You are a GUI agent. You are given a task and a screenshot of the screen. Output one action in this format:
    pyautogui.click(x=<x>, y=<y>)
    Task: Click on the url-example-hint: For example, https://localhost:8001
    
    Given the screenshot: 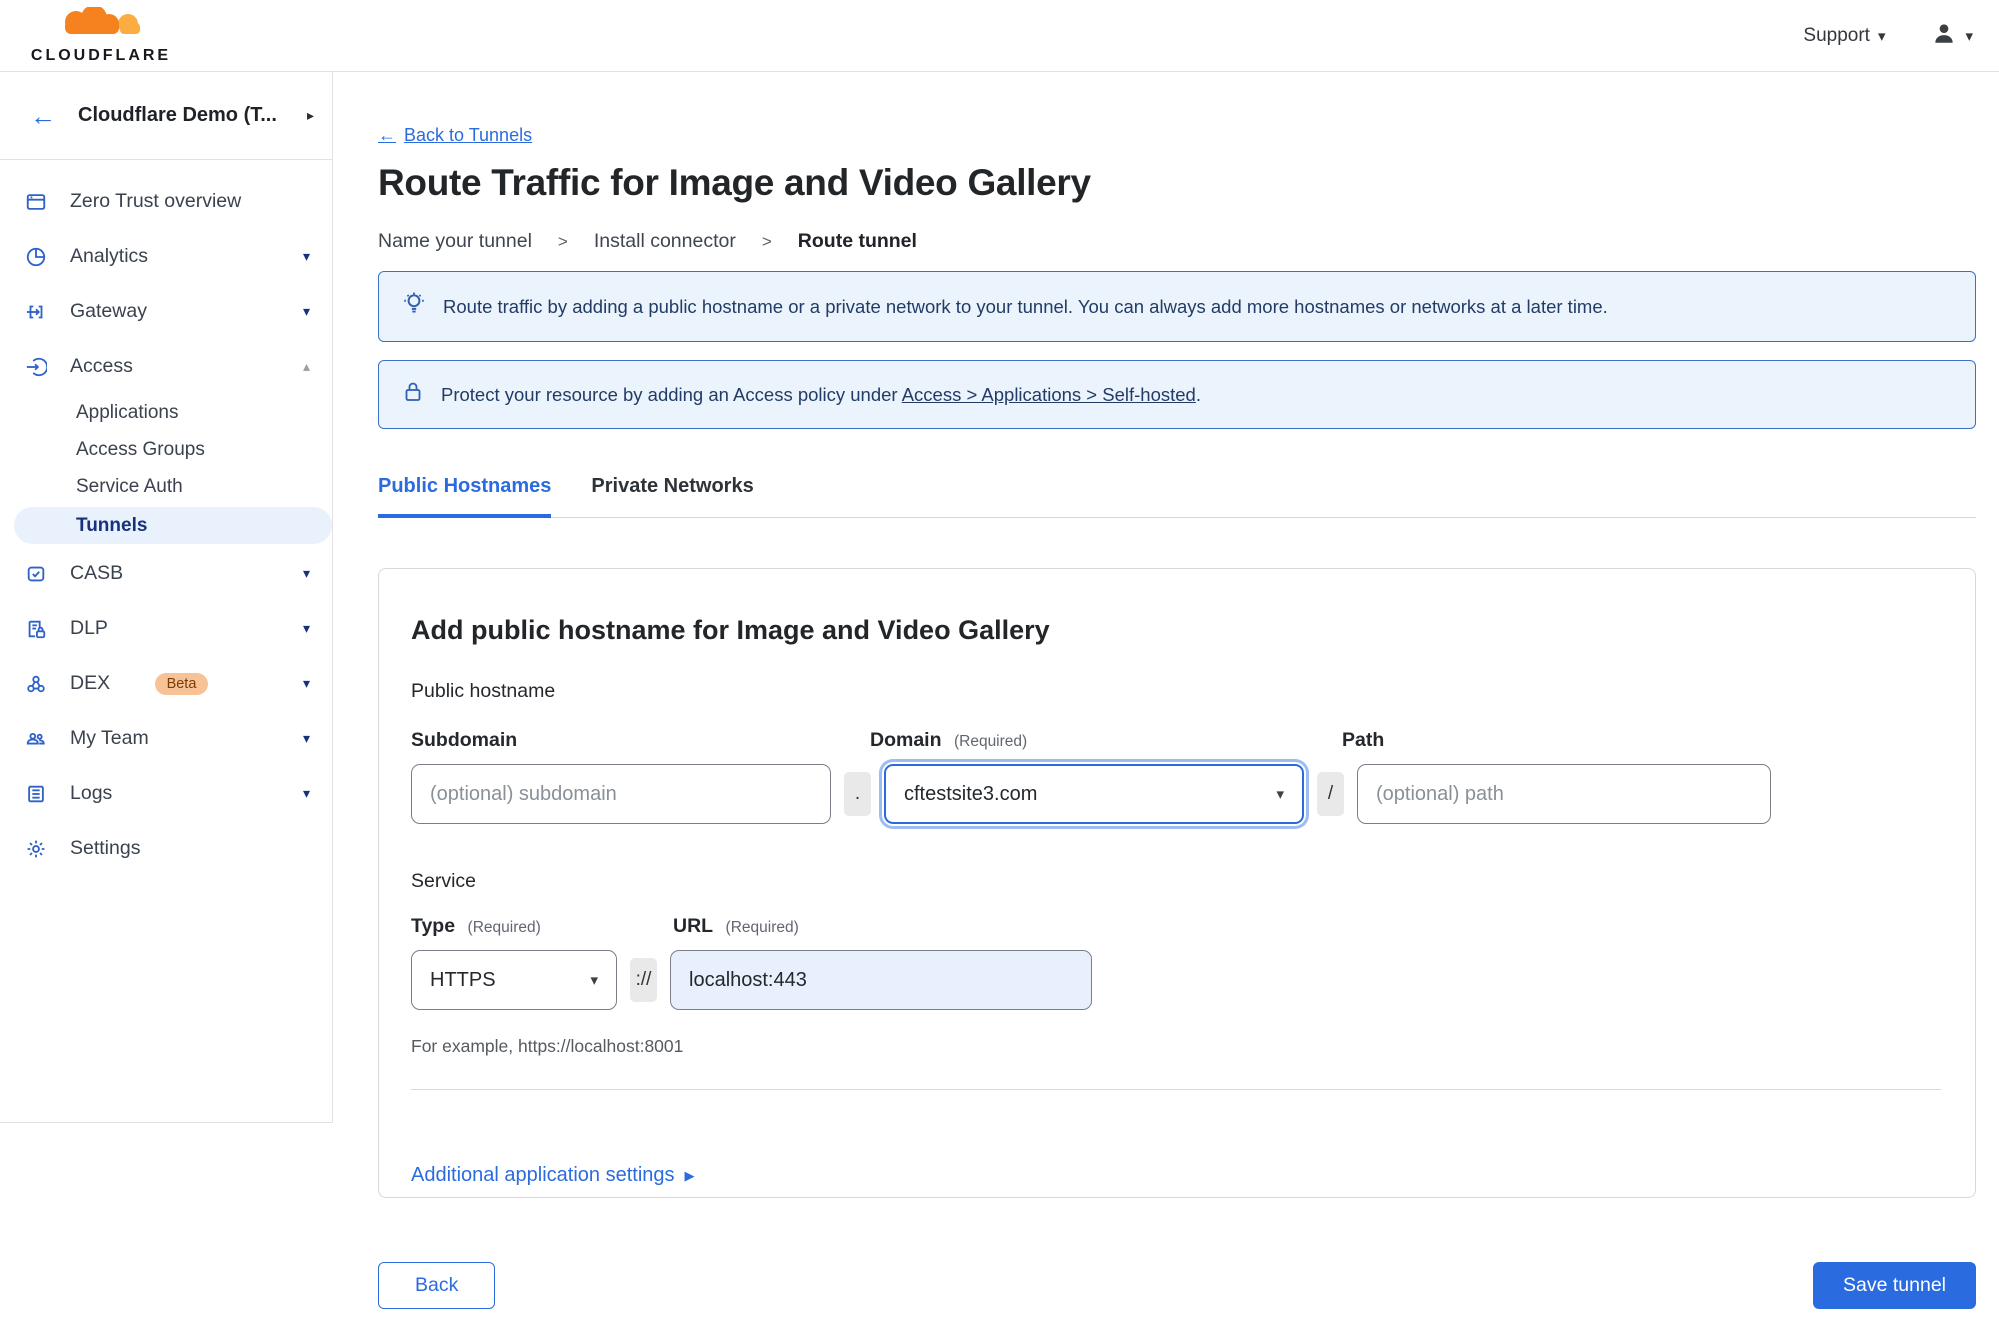 What is the action you would take?
    pyautogui.click(x=547, y=1046)
    